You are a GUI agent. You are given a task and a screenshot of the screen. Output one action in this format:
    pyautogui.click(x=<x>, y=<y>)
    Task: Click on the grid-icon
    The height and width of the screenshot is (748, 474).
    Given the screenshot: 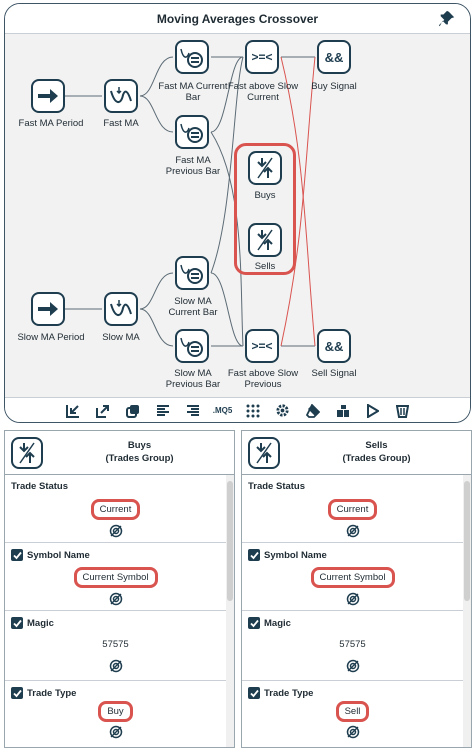 What is the action you would take?
    pyautogui.click(x=253, y=411)
    